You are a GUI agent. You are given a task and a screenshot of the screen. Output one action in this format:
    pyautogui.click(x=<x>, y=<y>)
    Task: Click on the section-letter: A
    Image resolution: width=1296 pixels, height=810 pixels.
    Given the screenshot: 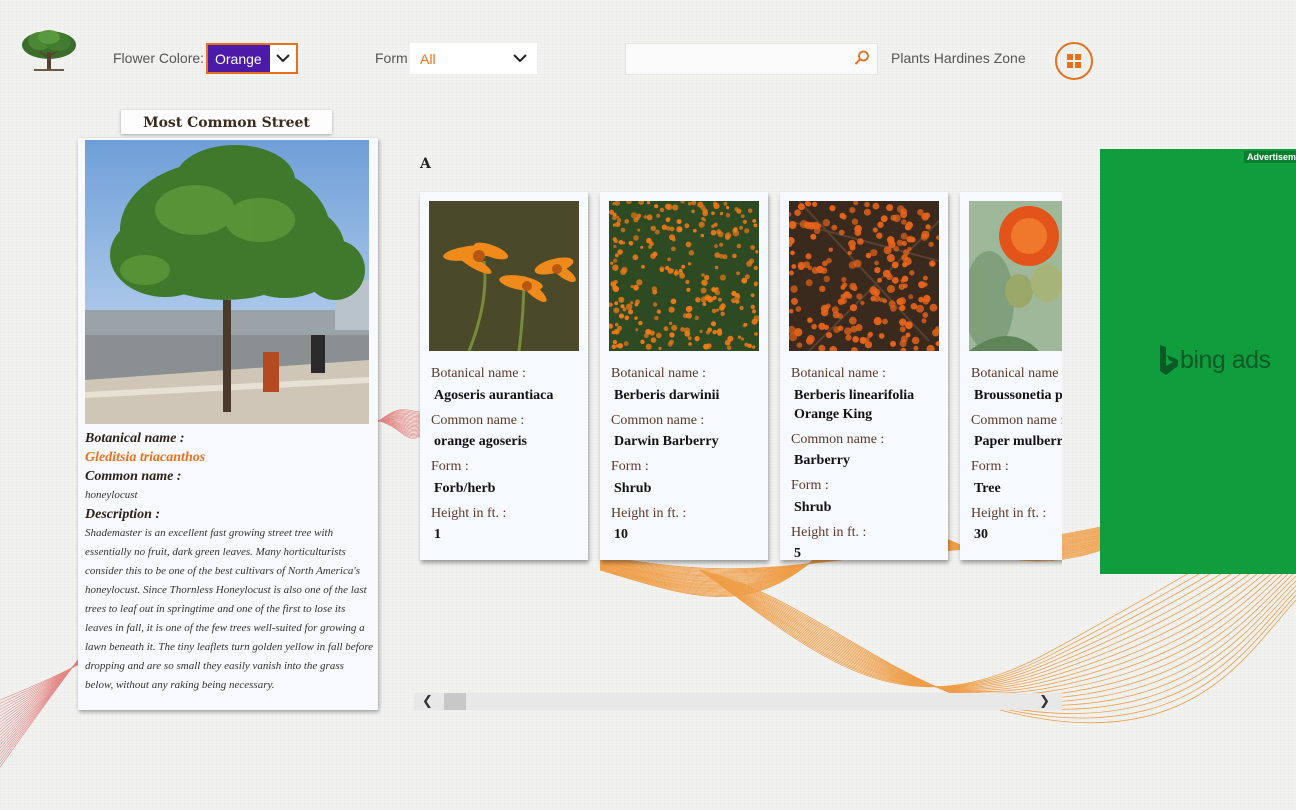 What is the action you would take?
    pyautogui.click(x=425, y=164)
    